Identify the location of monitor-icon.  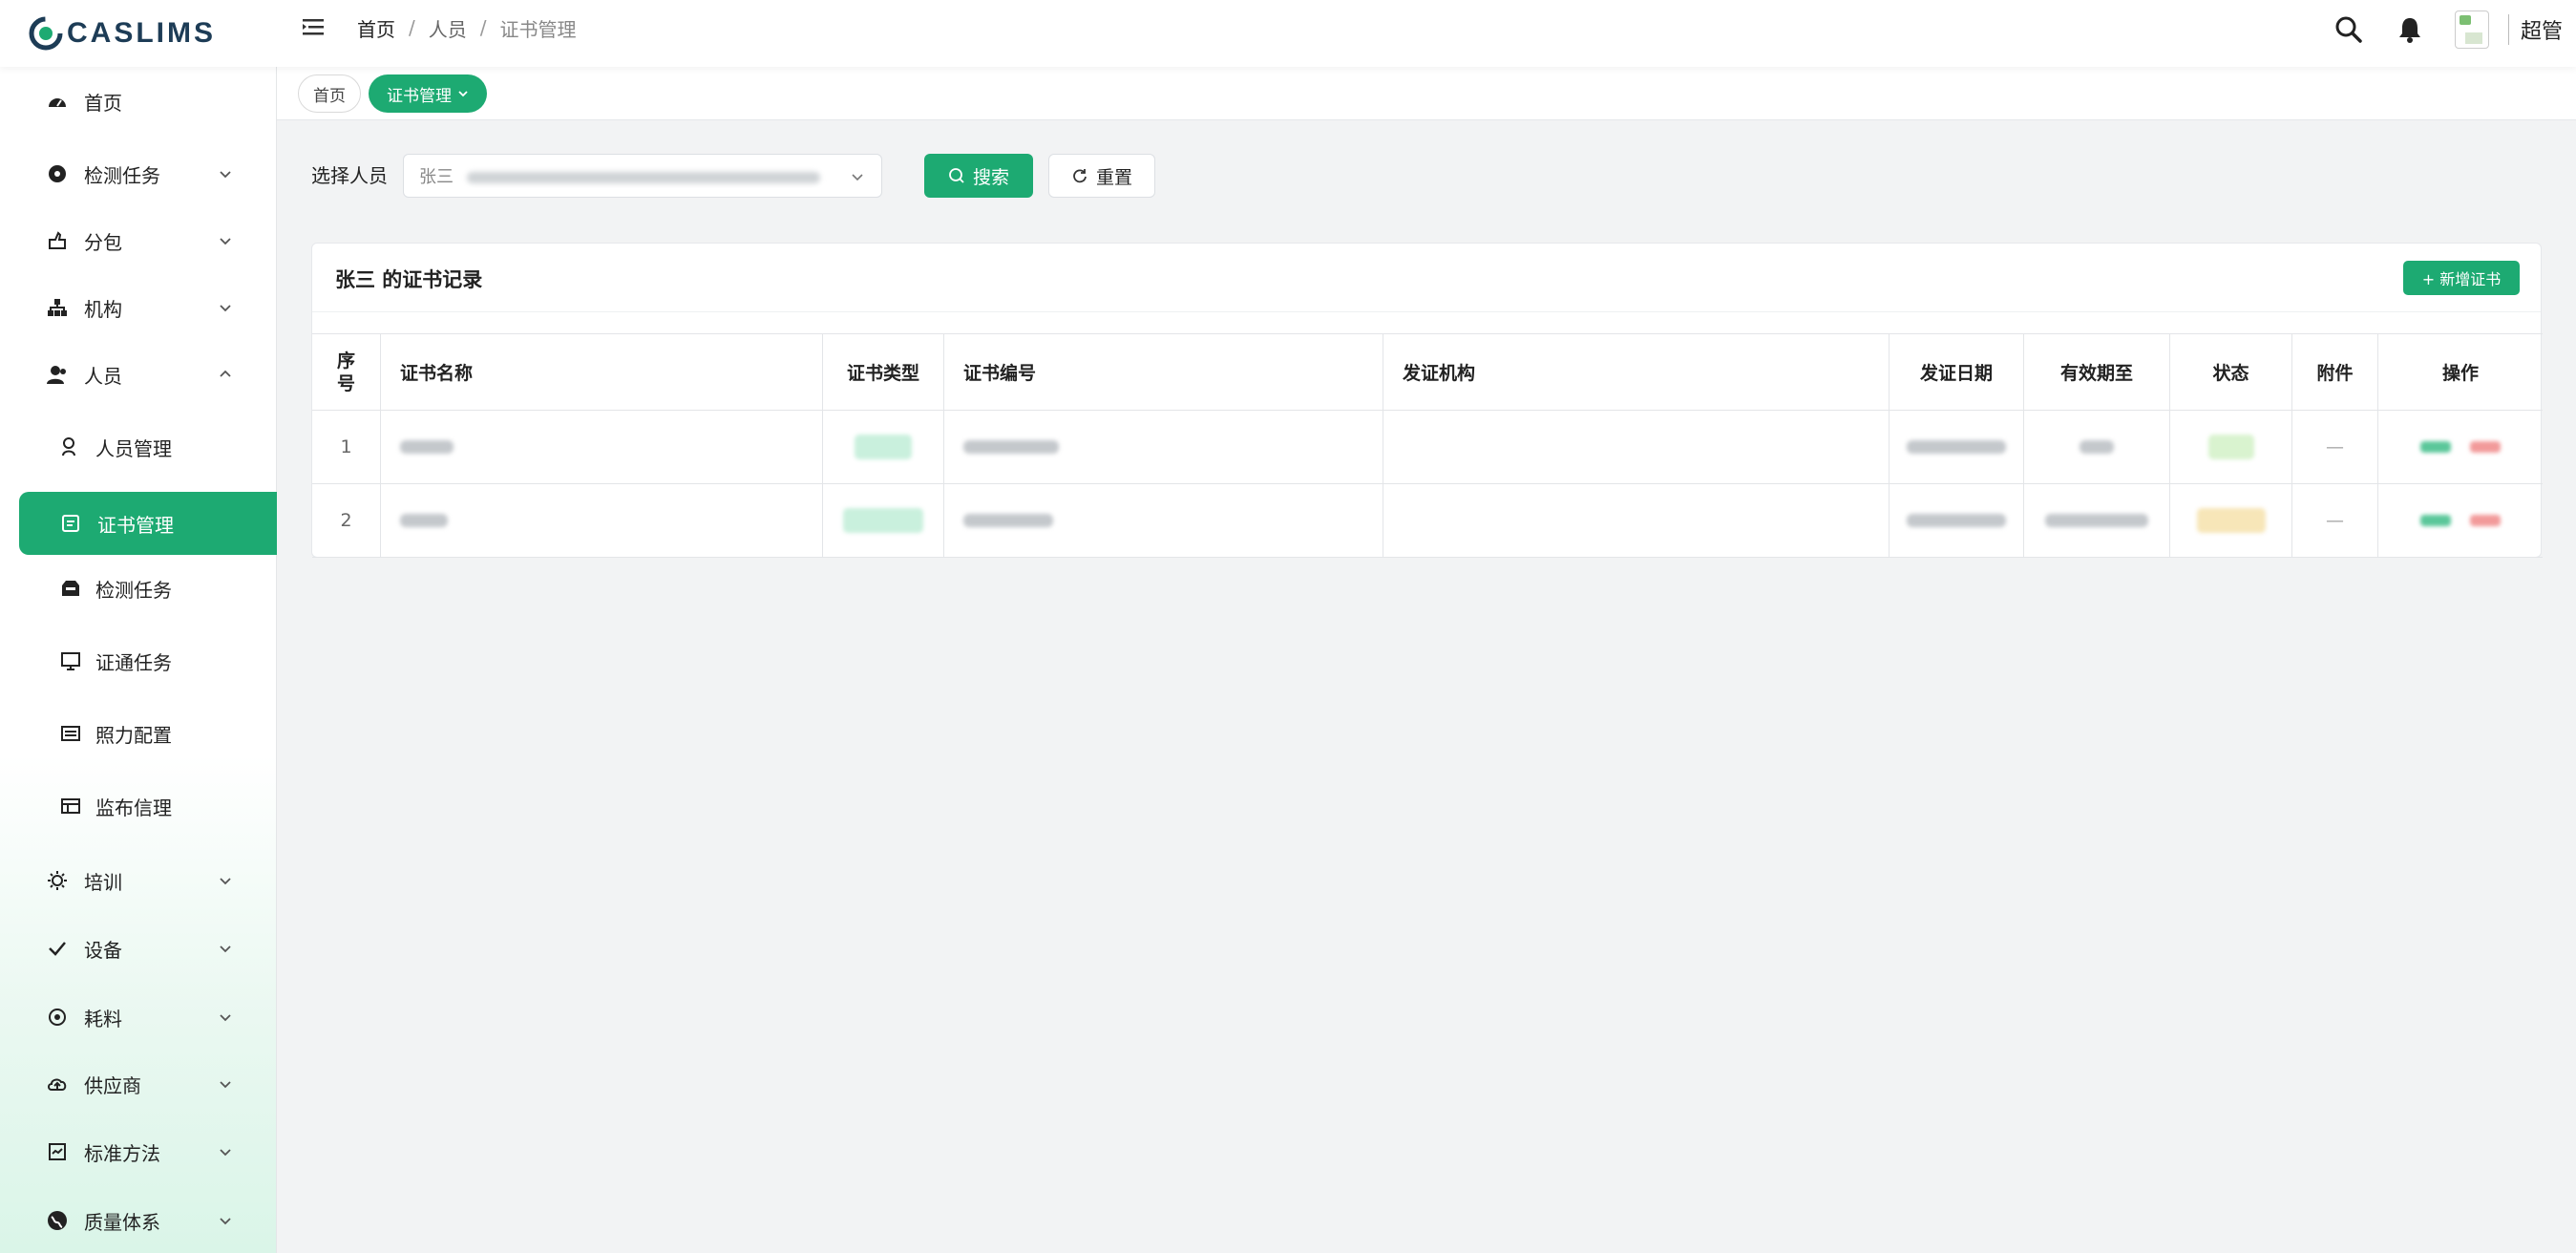
(70, 661).